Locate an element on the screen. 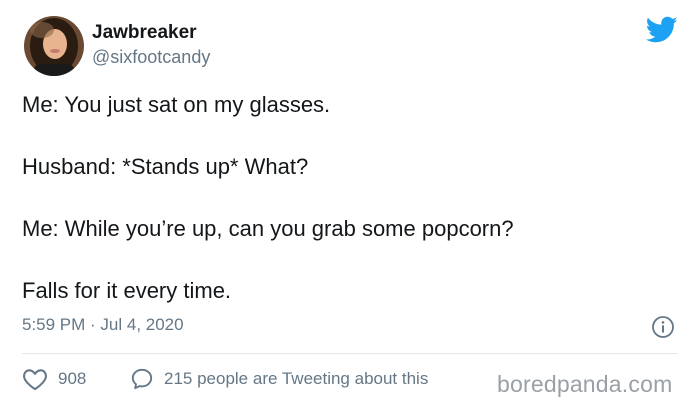 Image resolution: width=700 pixels, height=406 pixels. conversation-text: 215 people are Tweeting about this is located at coordinates (296, 378).